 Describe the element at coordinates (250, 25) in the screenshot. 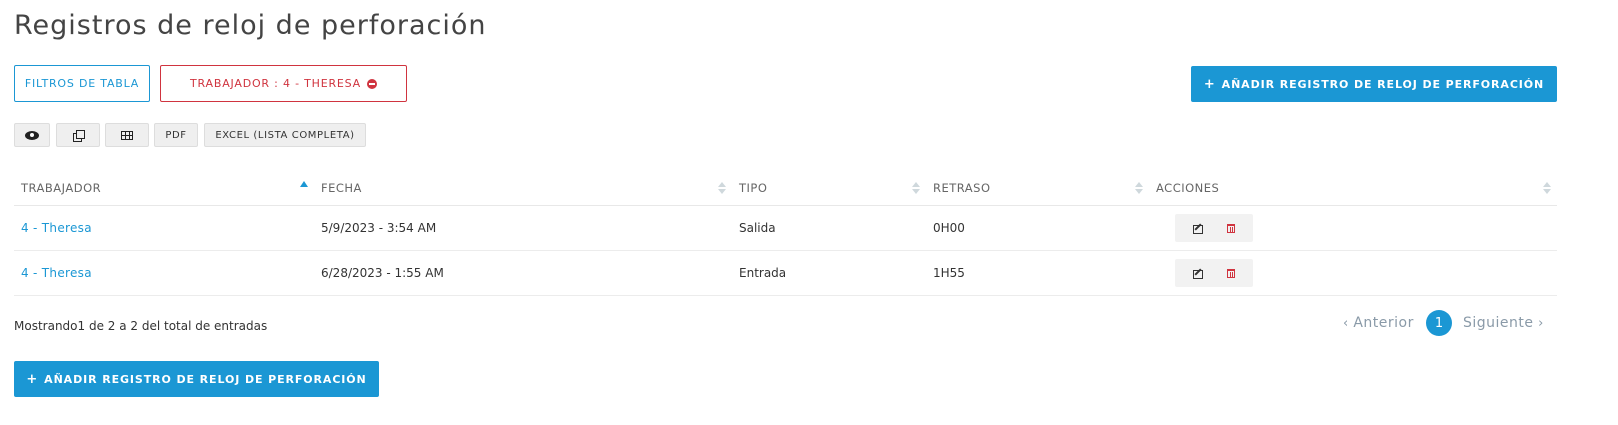

I see `page-title: Registros de reloj de perforación` at that location.